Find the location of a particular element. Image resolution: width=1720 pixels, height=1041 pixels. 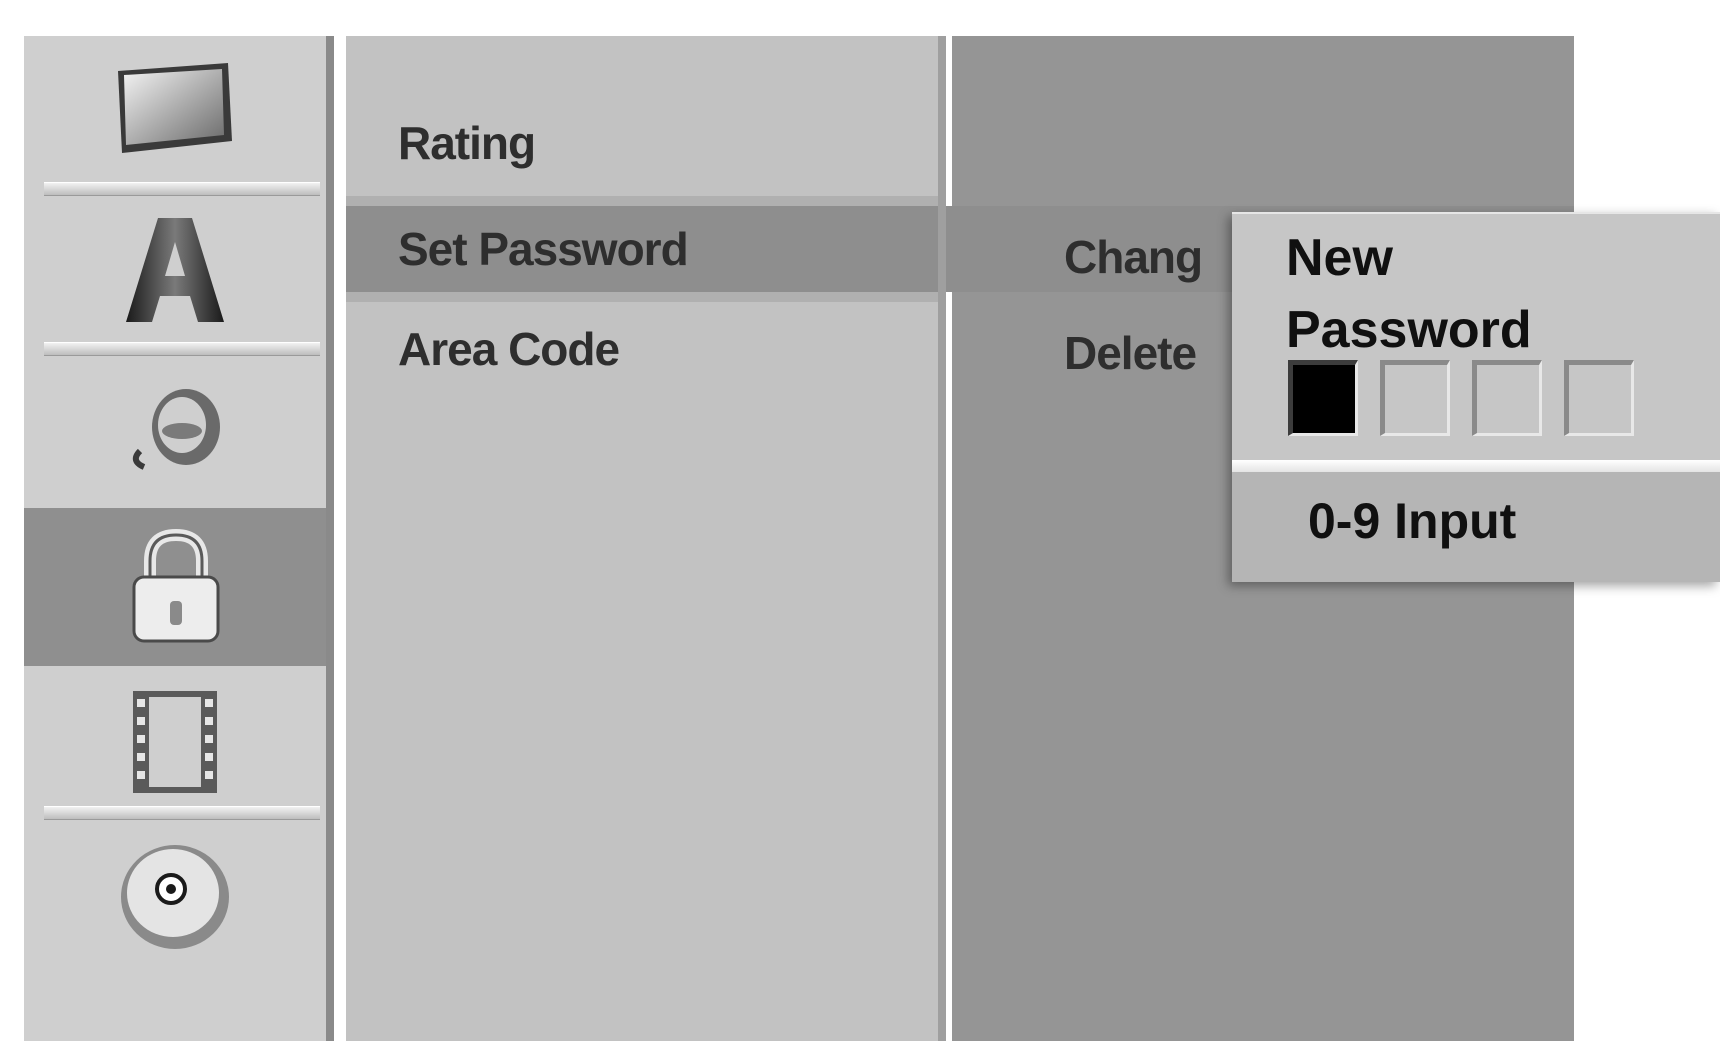

category-display is located at coordinates (175, 112).